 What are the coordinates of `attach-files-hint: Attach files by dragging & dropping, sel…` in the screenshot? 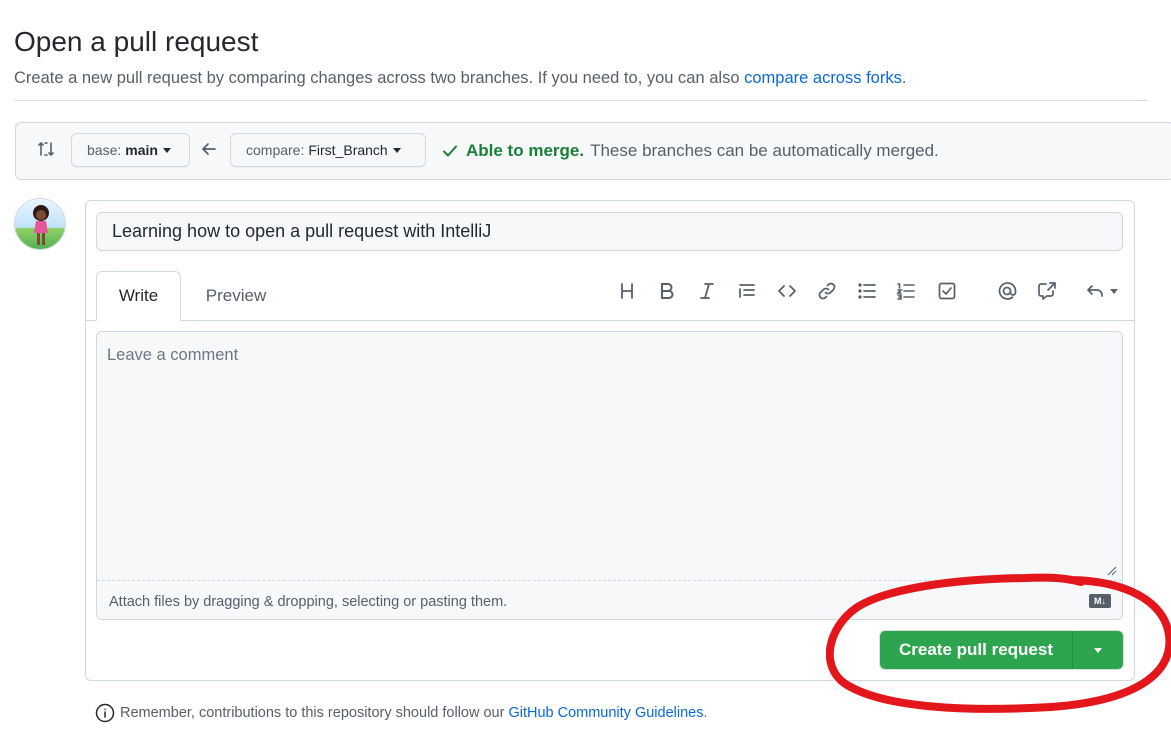 It's located at (308, 602).